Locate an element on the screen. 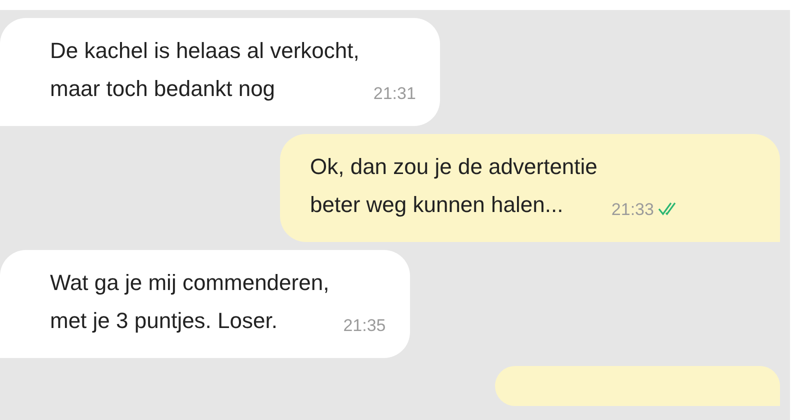 This screenshot has width=800, height=420. message-time: 21:35 is located at coordinates (364, 325).